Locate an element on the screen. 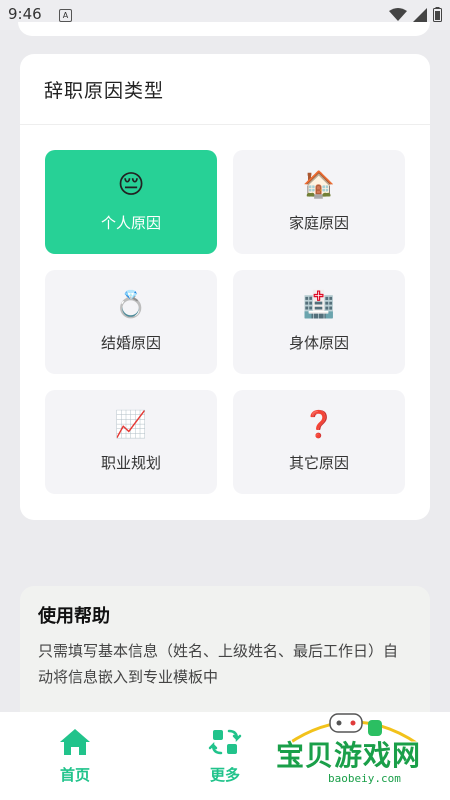 Image resolution: width=450 pixels, height=800 pixels. reason-option-label: 其它原因 is located at coordinates (318, 463).